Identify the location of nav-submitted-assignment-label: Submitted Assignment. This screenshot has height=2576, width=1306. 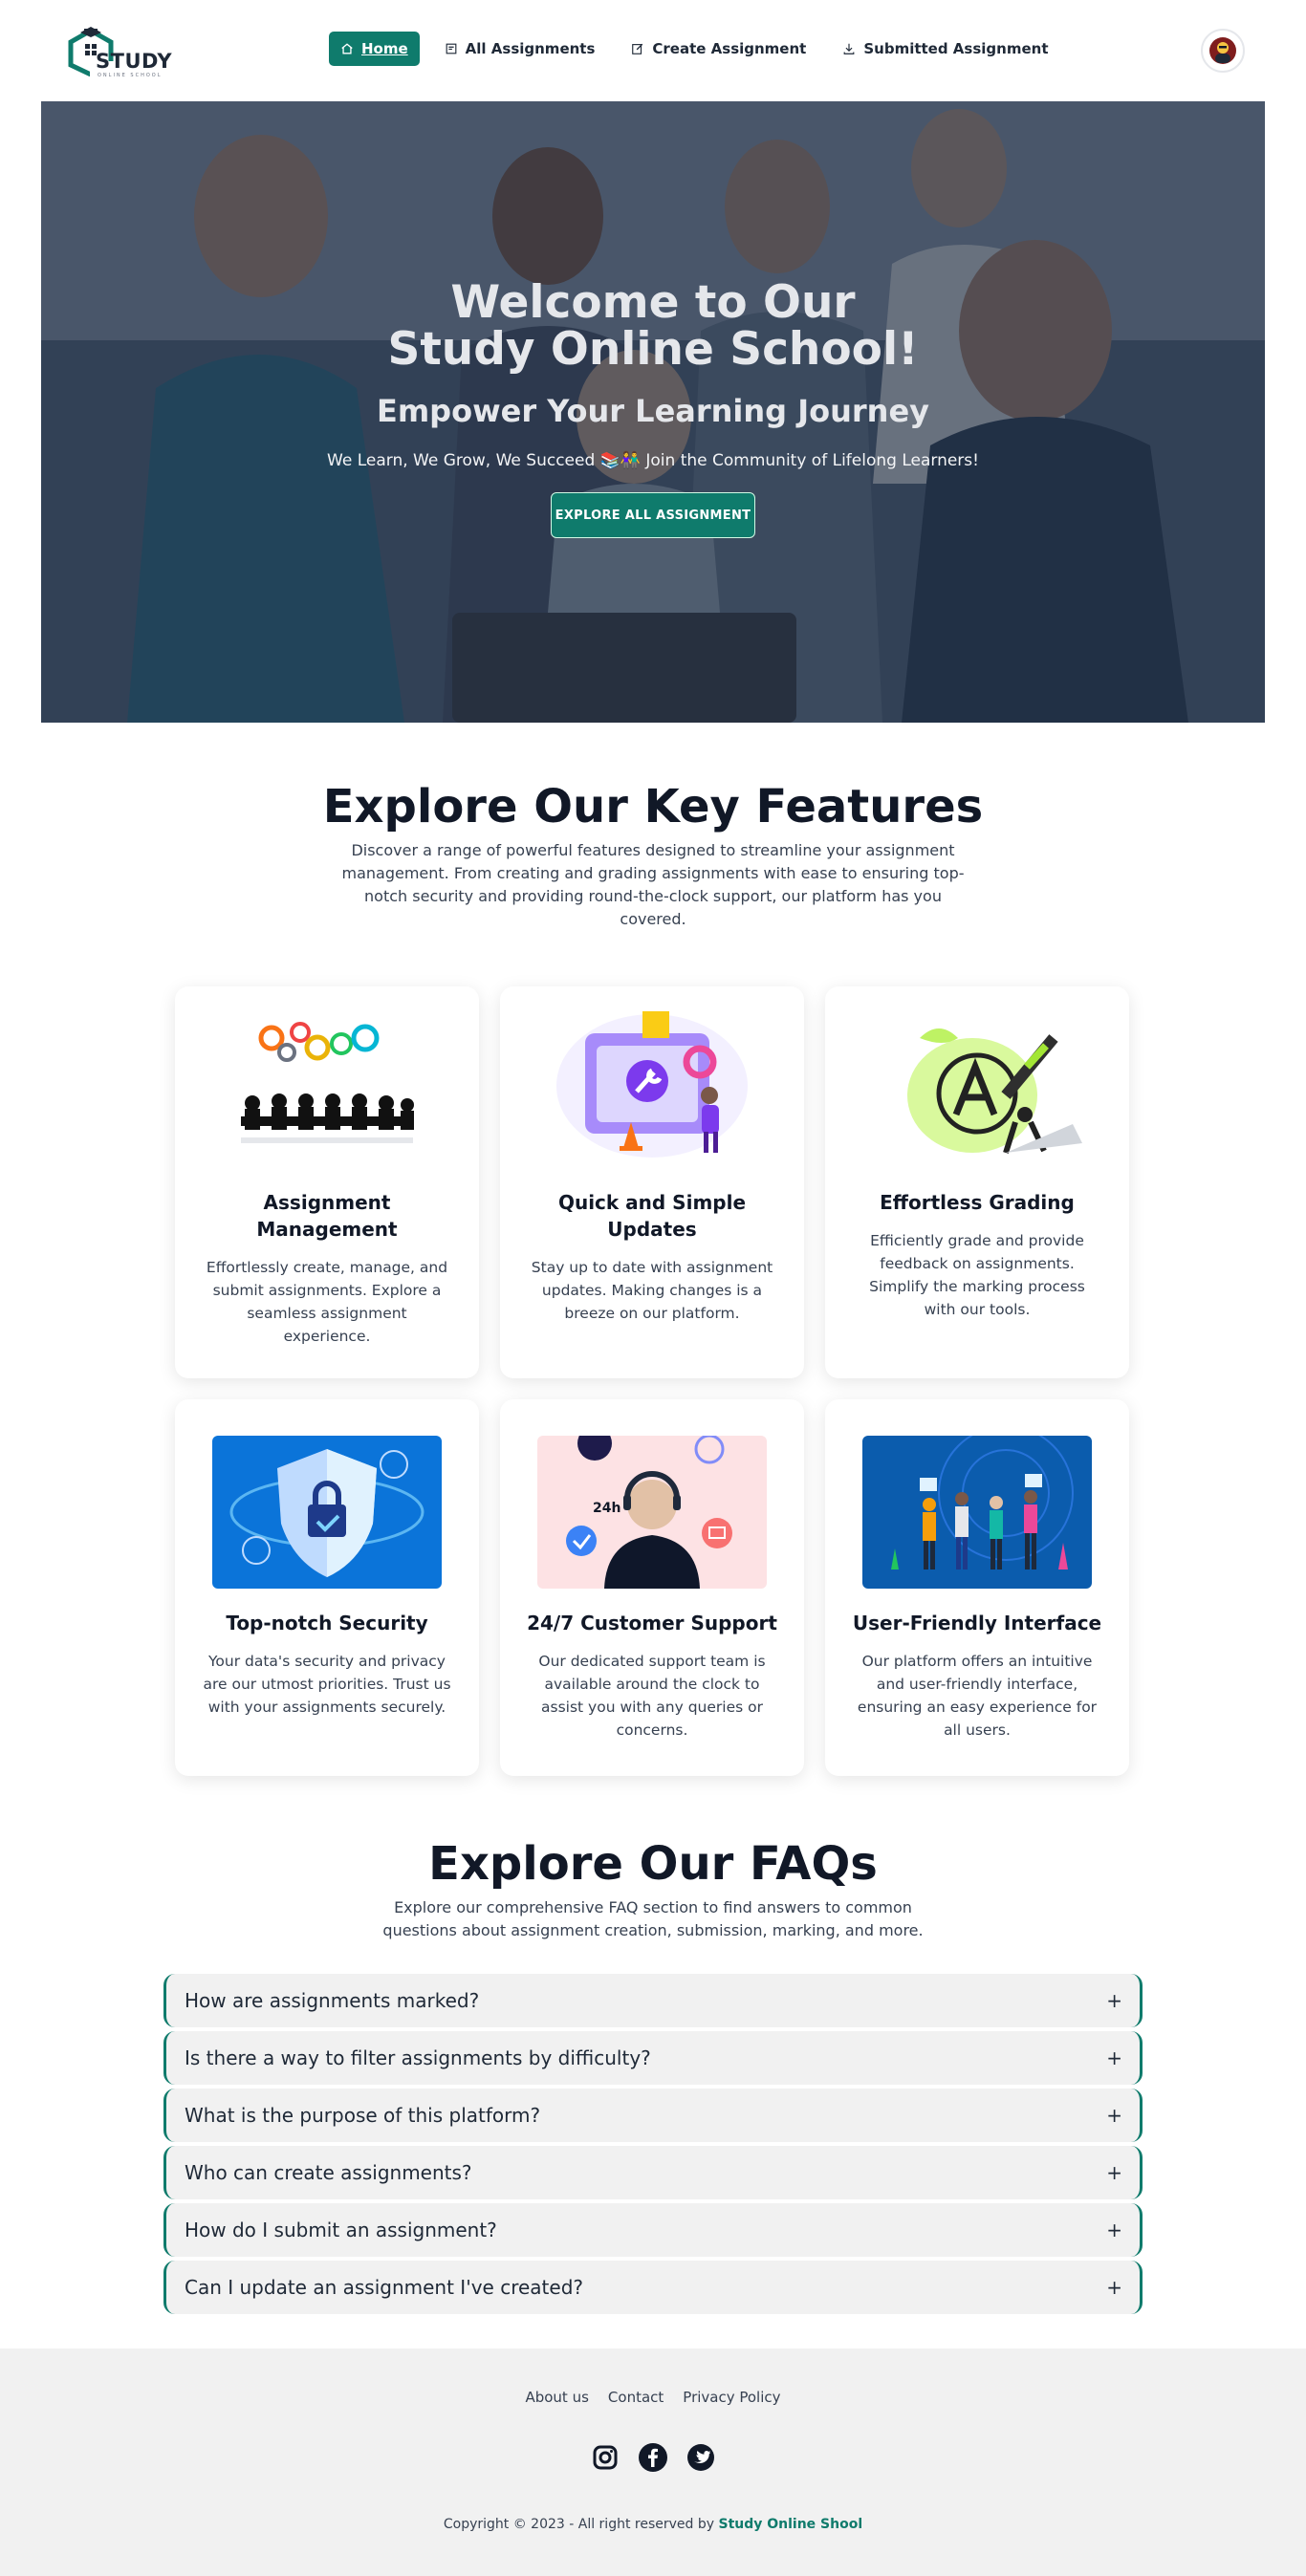
(956, 48).